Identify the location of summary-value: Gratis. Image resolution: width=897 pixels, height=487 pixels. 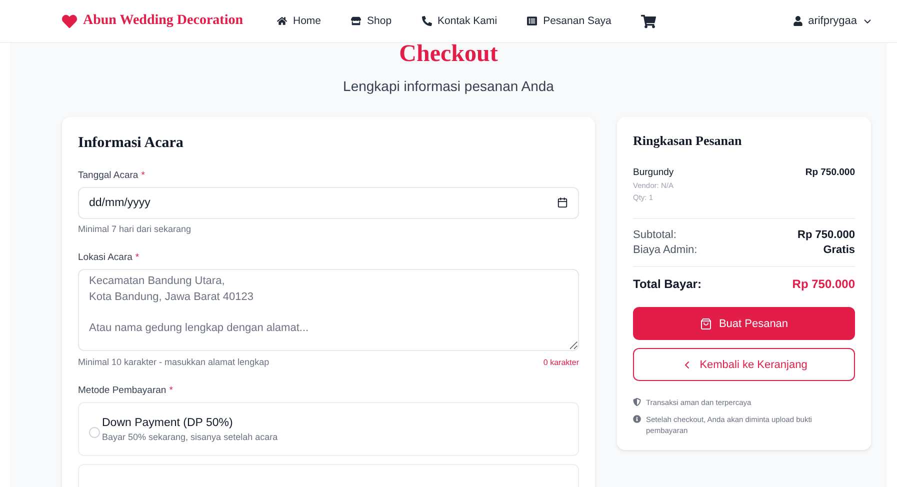
(839, 250).